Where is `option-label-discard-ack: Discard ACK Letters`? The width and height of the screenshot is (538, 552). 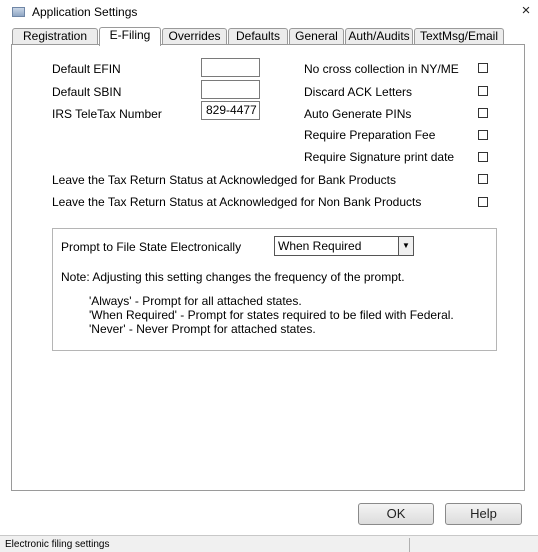
option-label-discard-ack: Discard ACK Letters is located at coordinates (358, 92).